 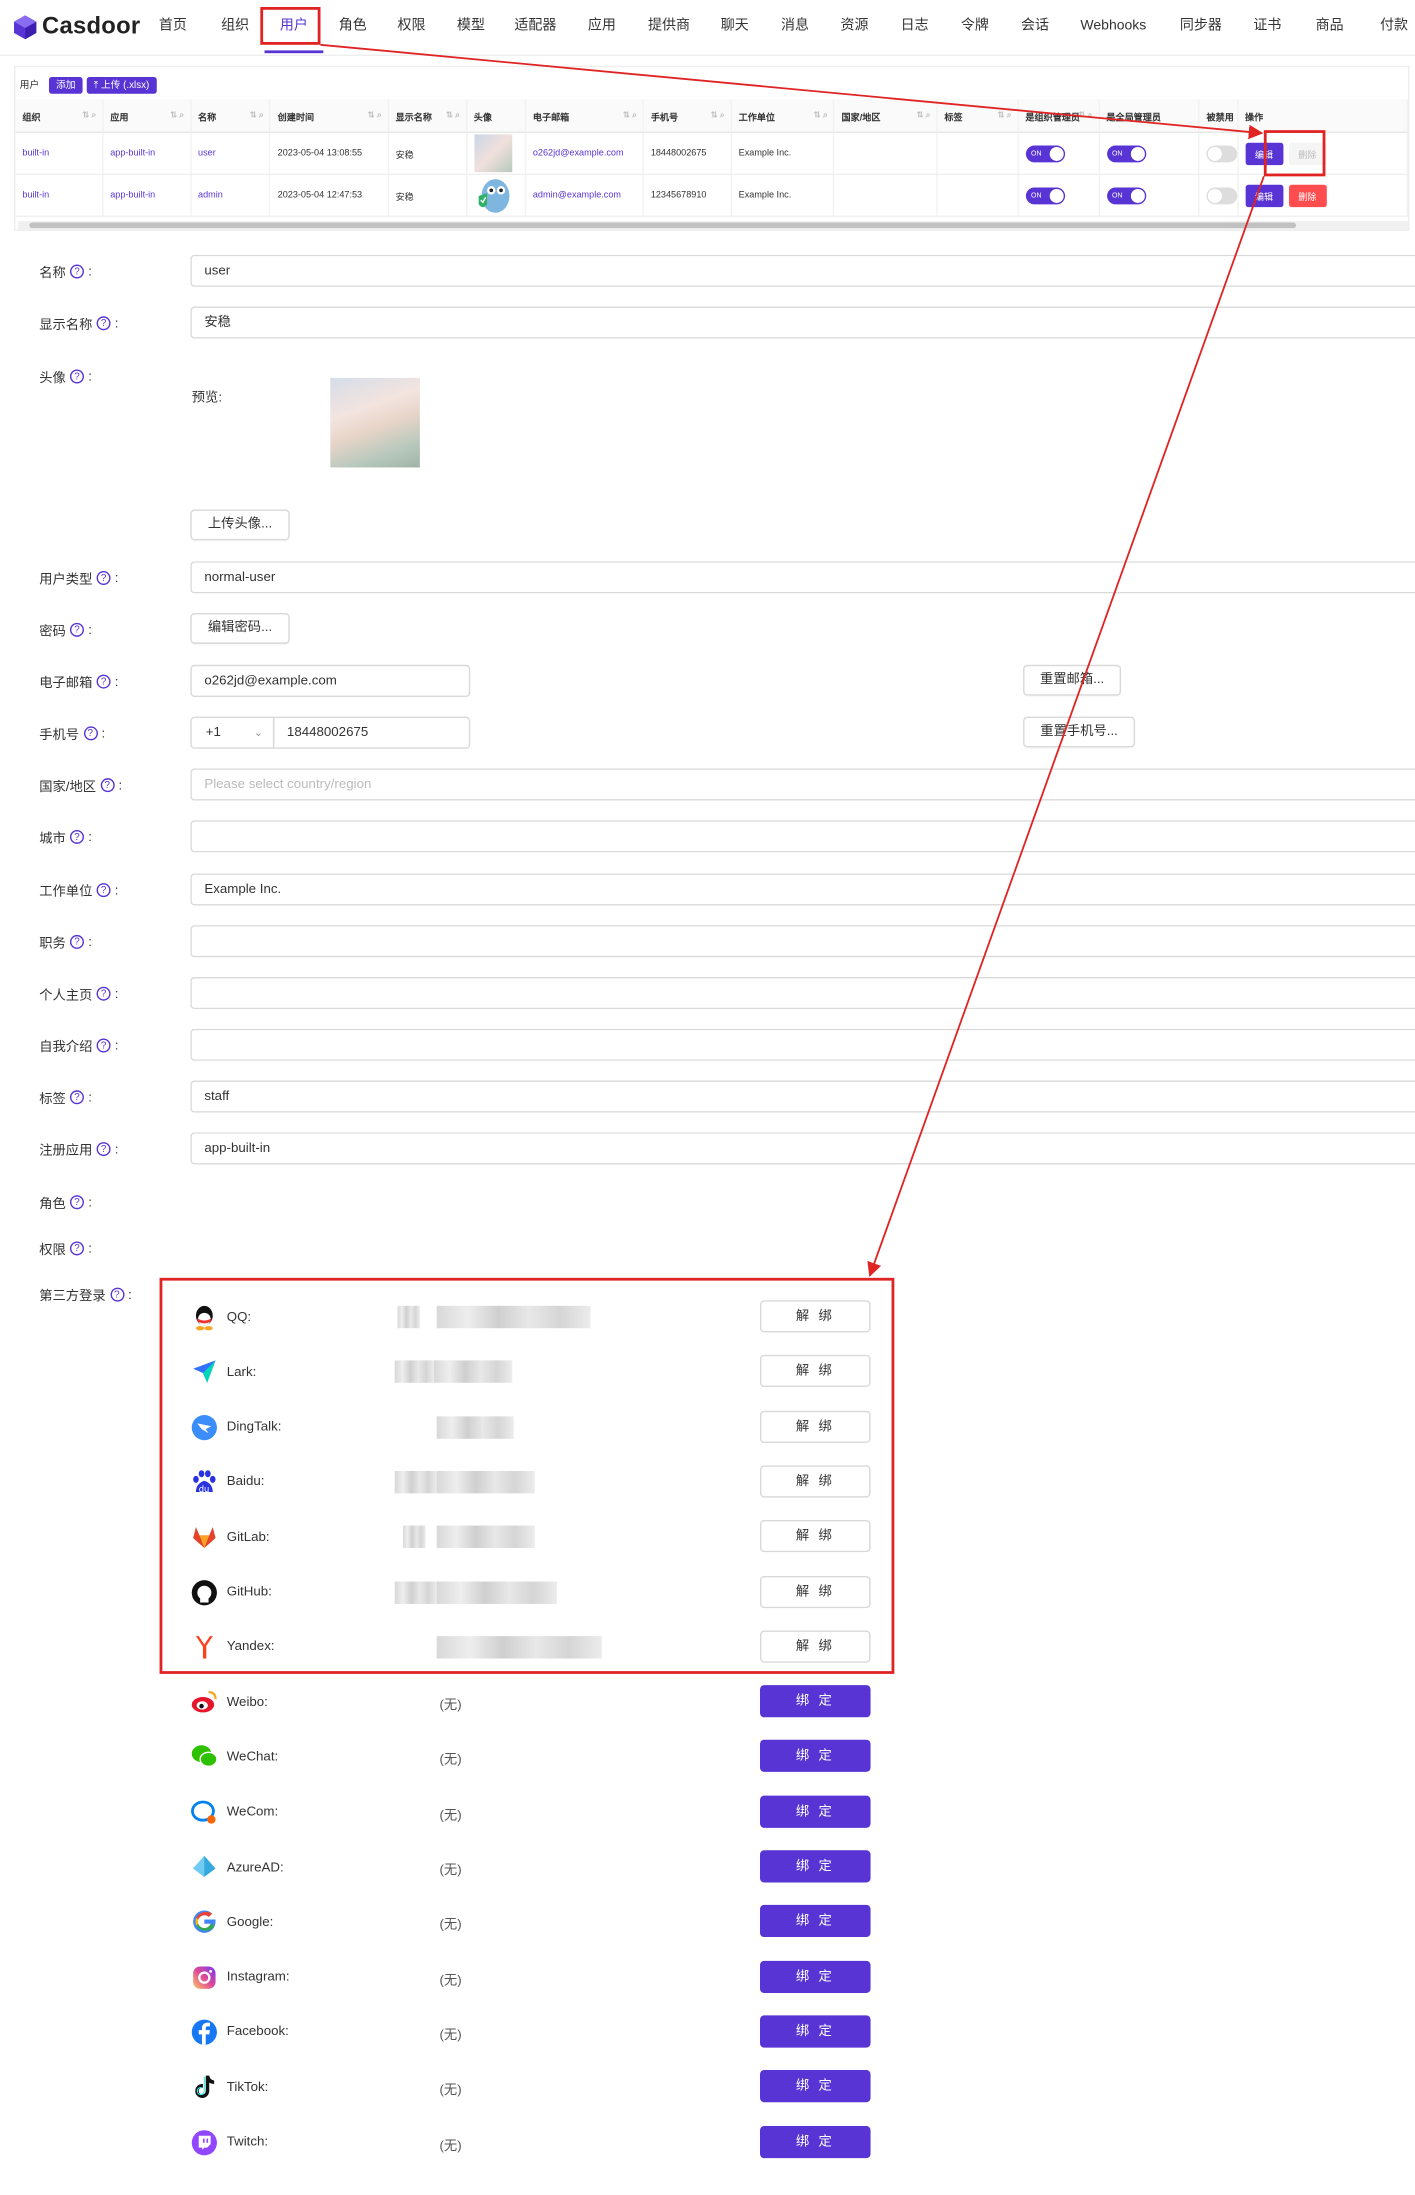 What do you see at coordinates (330, 115) in the screenshot?
I see `column-header: 创建时间 ⇅ ⌕` at bounding box center [330, 115].